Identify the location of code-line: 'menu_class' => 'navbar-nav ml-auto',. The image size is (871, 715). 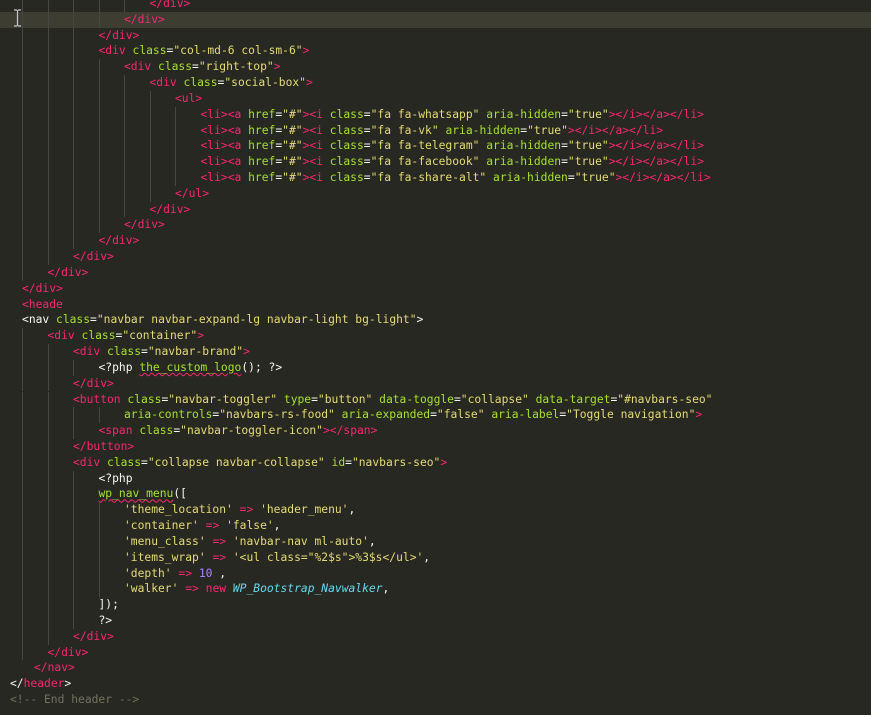
(435, 541).